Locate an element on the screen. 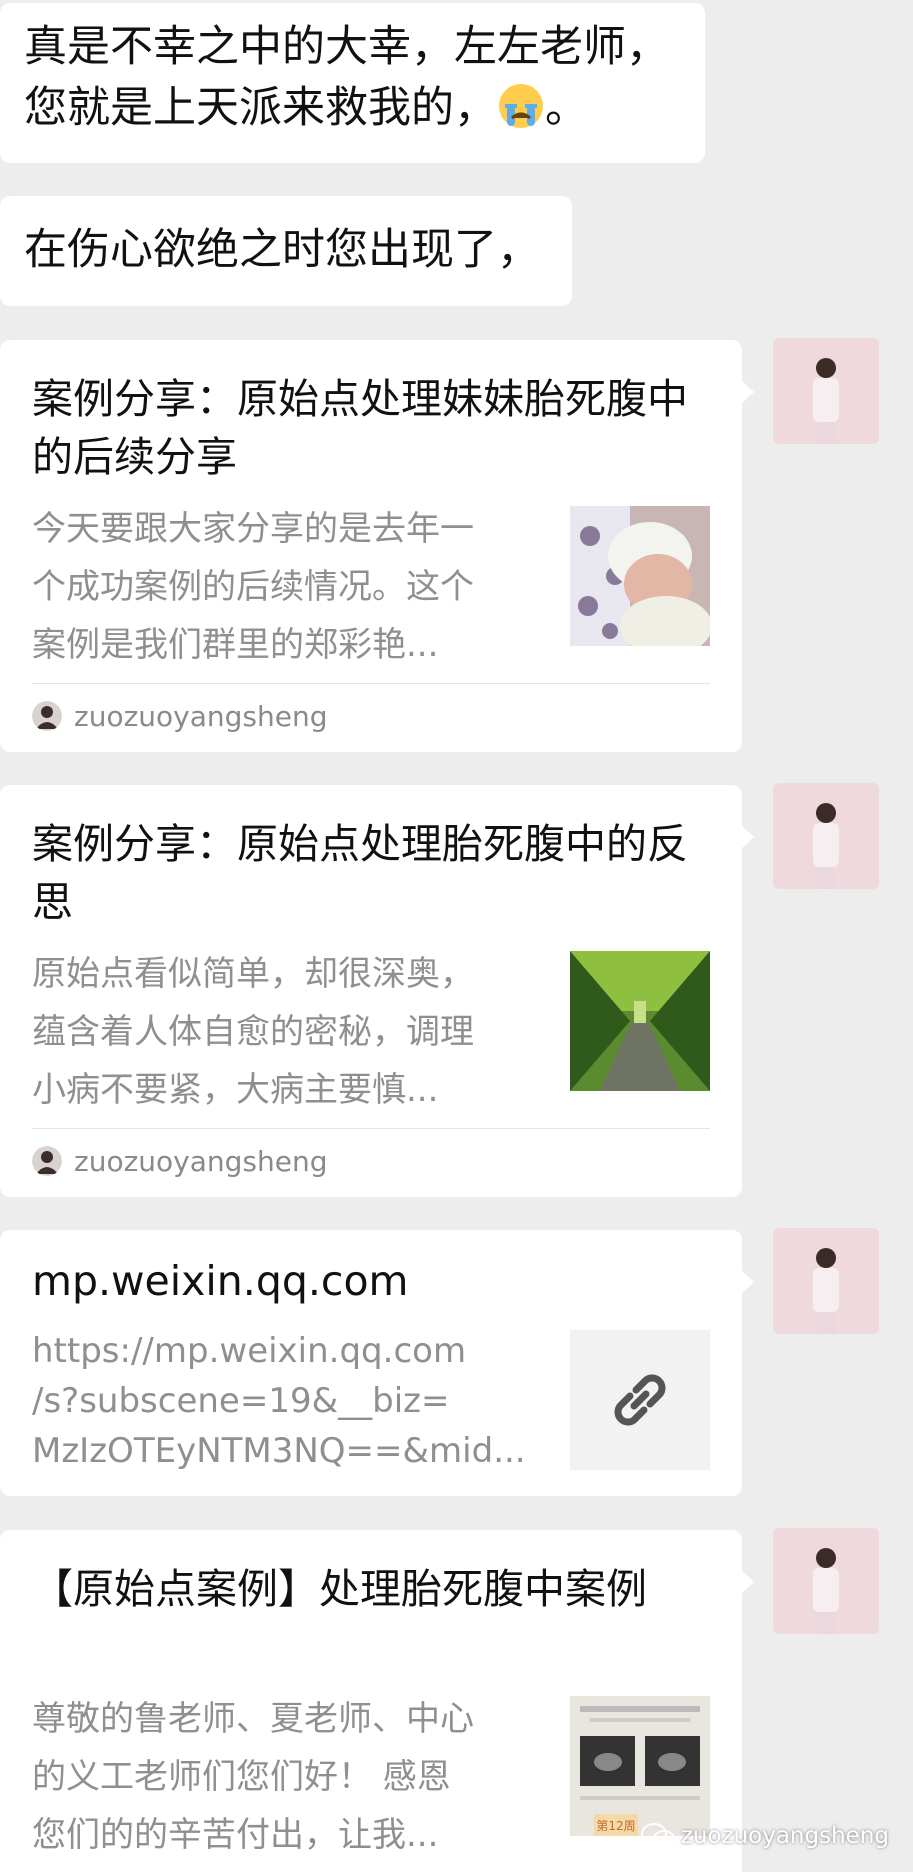 This screenshot has width=913, height=1872. article-title: 【原始点案例】处理胎死腹中案例 is located at coordinates (339, 1589).